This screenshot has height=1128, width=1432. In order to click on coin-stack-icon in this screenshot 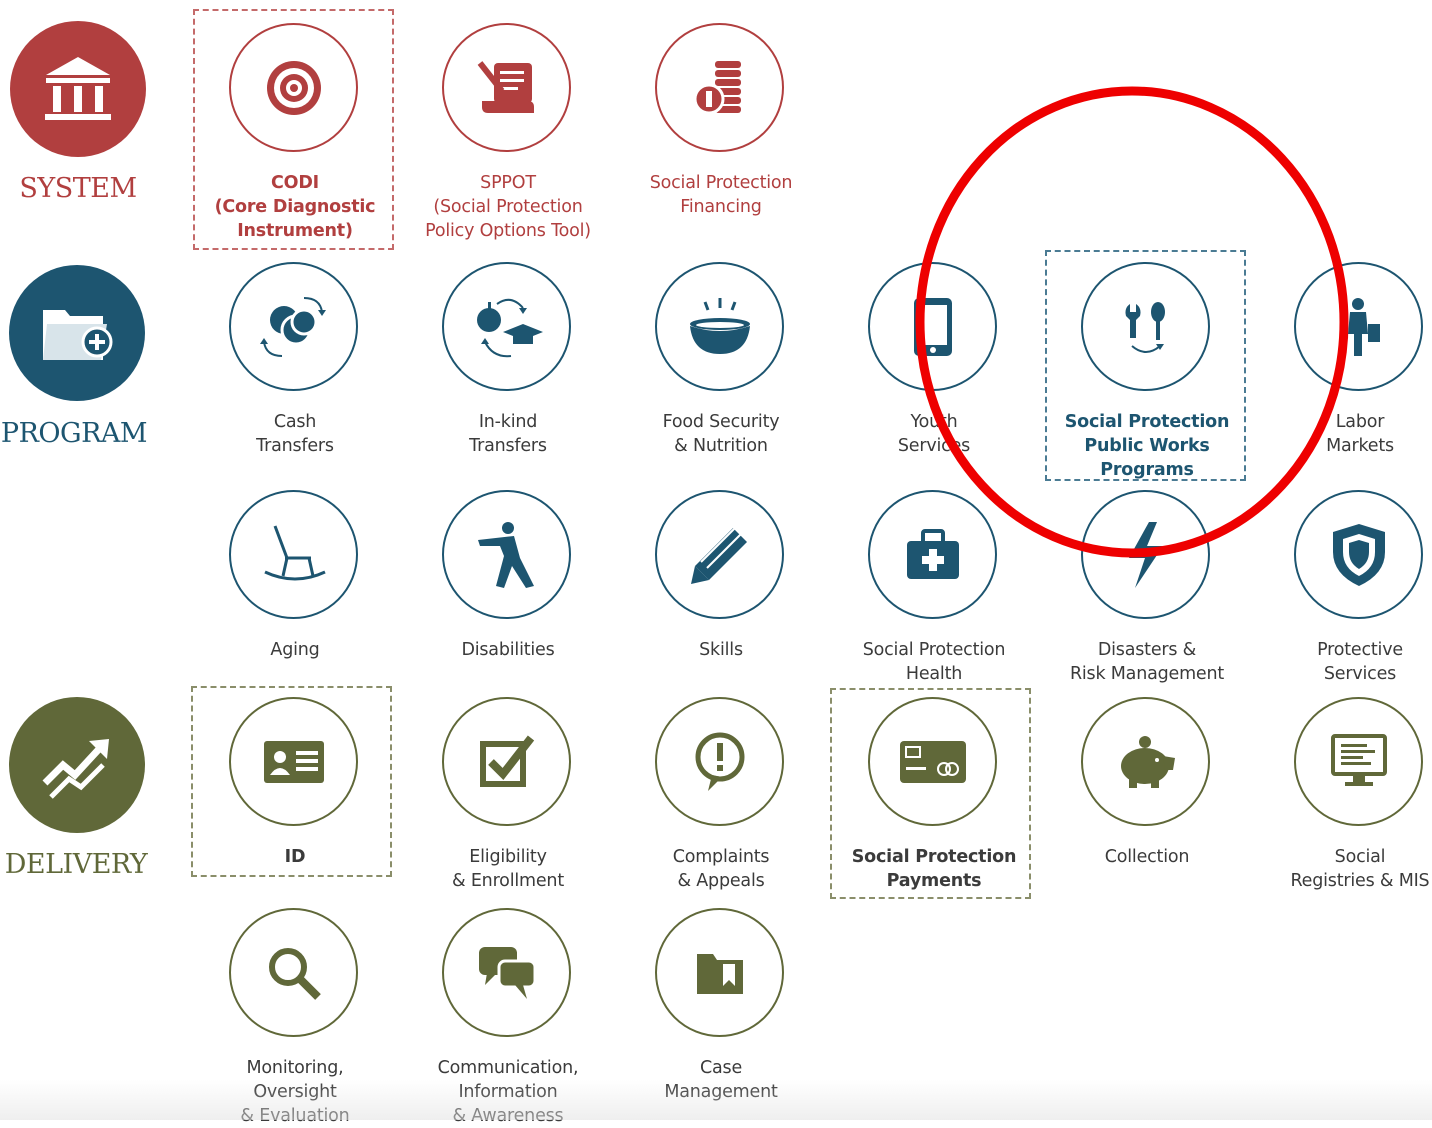, I will do `click(719, 87)`.